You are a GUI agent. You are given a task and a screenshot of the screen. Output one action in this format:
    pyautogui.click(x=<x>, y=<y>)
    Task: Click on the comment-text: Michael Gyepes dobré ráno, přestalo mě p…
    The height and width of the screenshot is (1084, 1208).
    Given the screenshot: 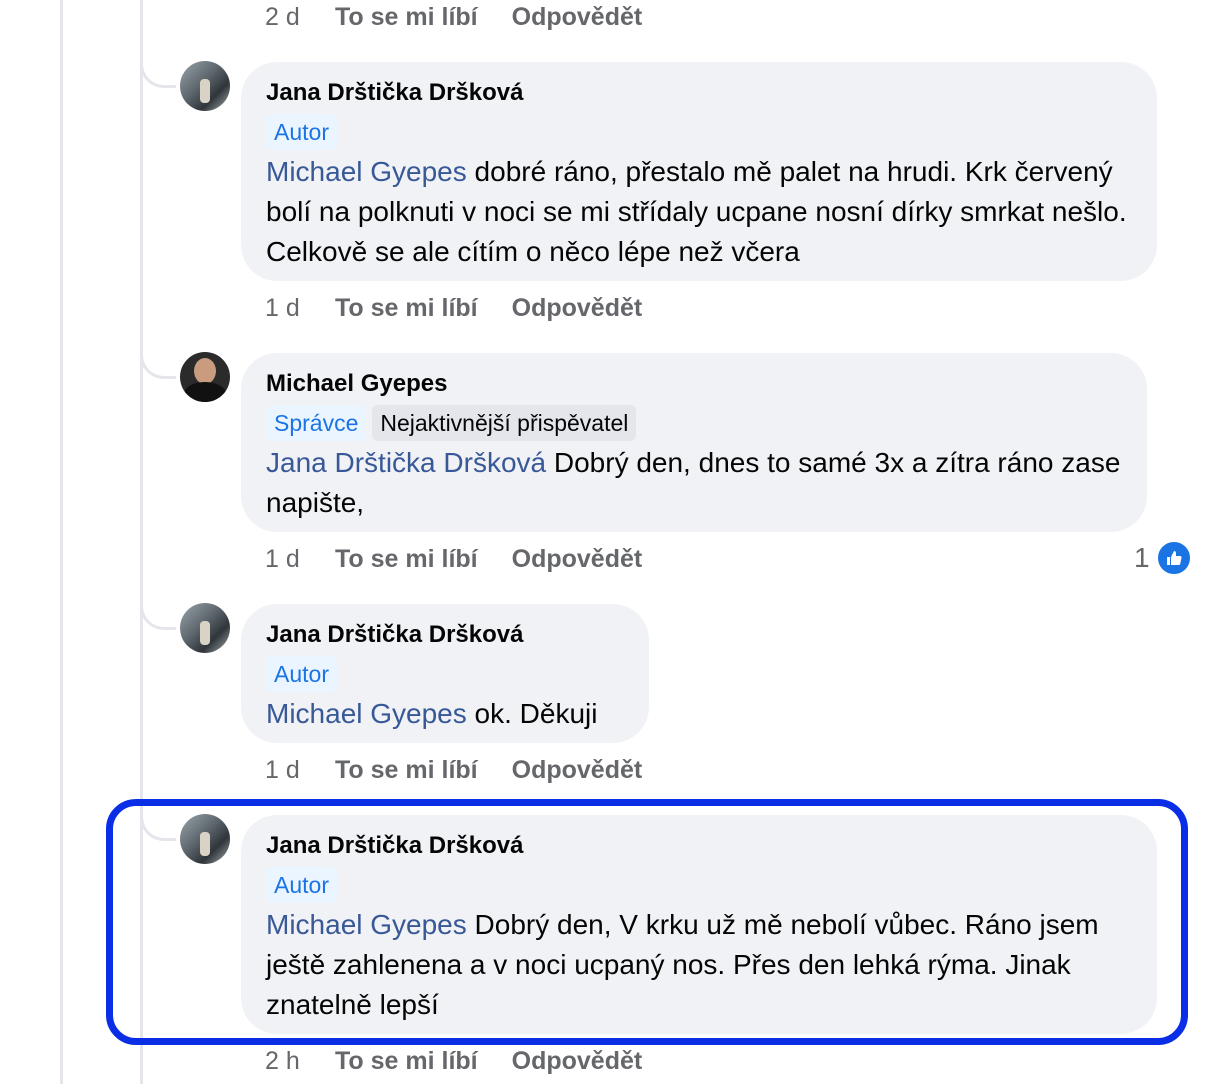 What is the action you would take?
    pyautogui.click(x=699, y=212)
    